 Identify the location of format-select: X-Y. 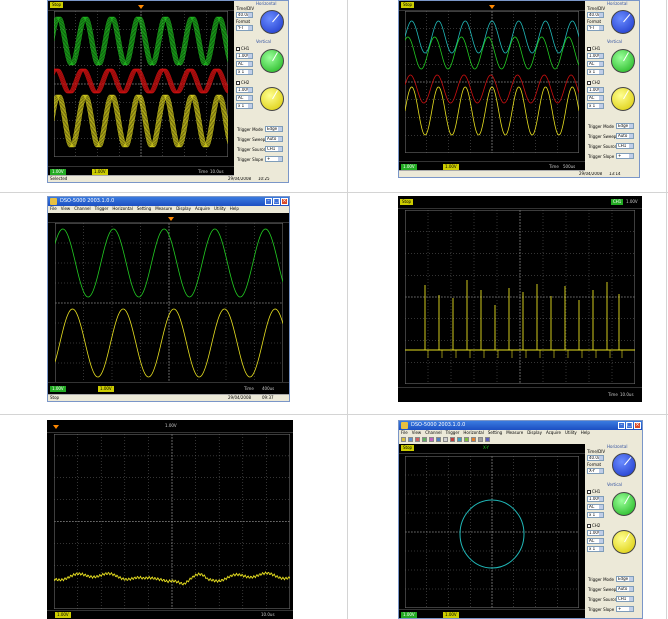
(595, 471).